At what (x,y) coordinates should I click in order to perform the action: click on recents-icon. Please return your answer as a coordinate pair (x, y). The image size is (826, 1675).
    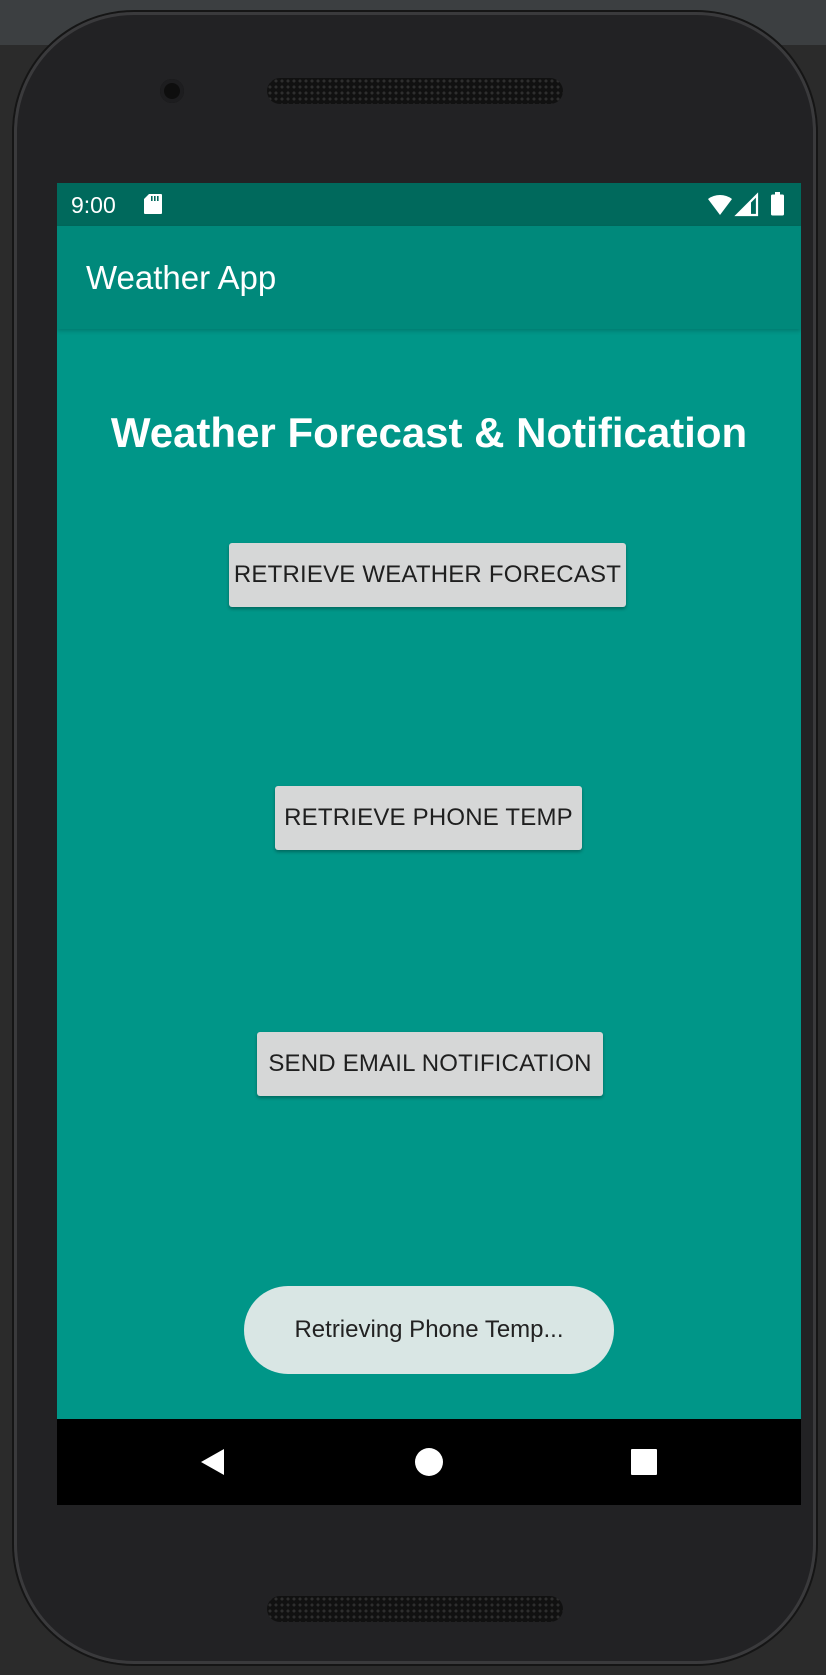
    Looking at the image, I should click on (644, 1462).